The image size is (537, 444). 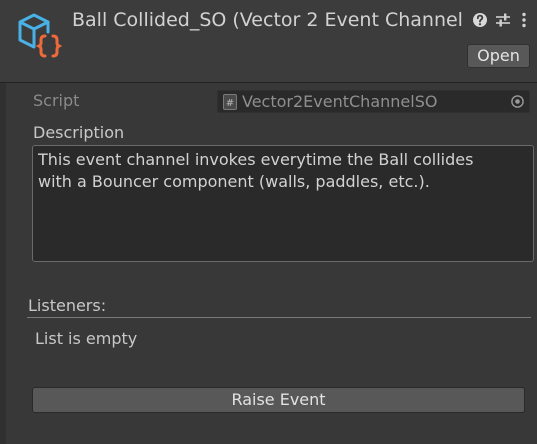 I want to click on listeners-label: Listeners:, so click(x=67, y=305).